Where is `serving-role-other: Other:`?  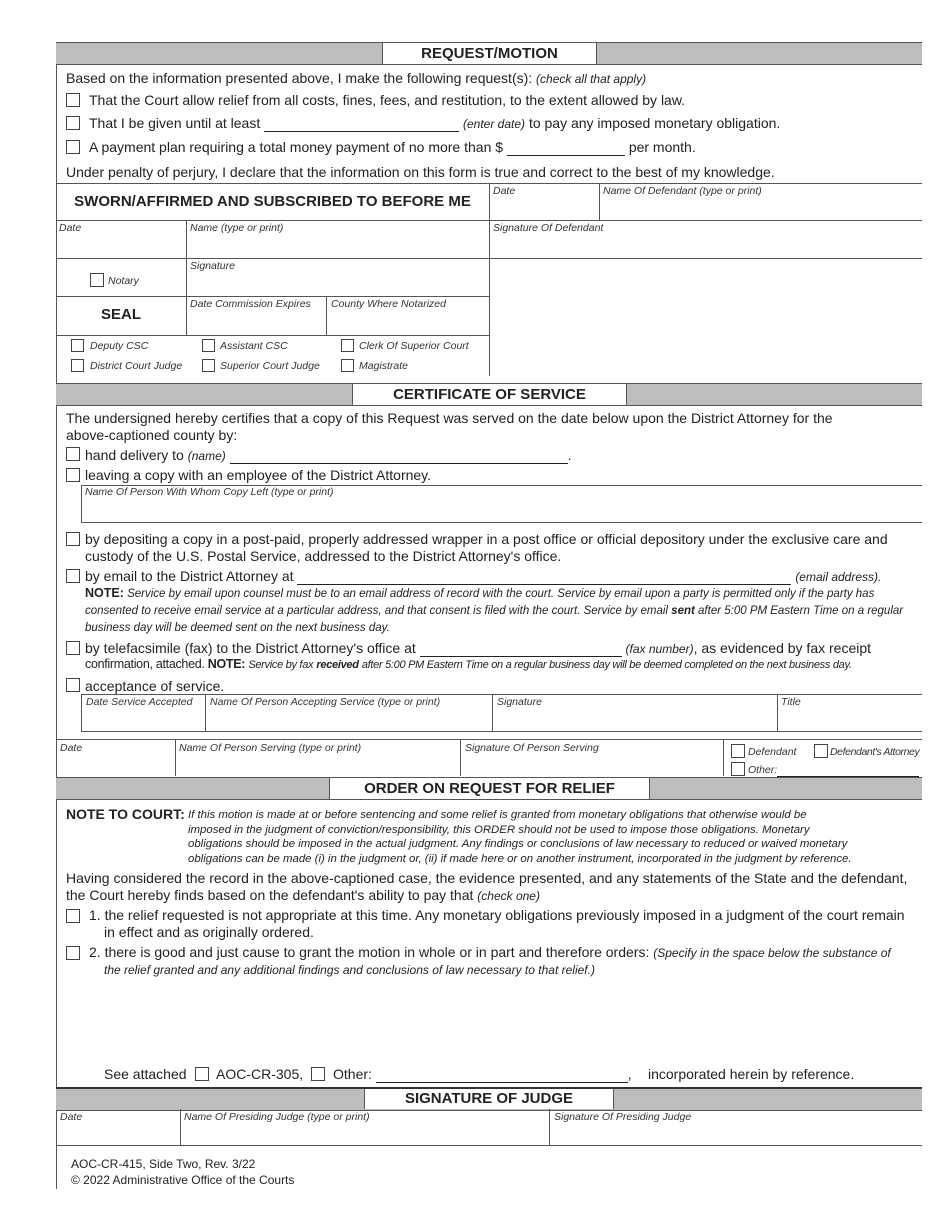 serving-role-other: Other: is located at coordinates (834, 770).